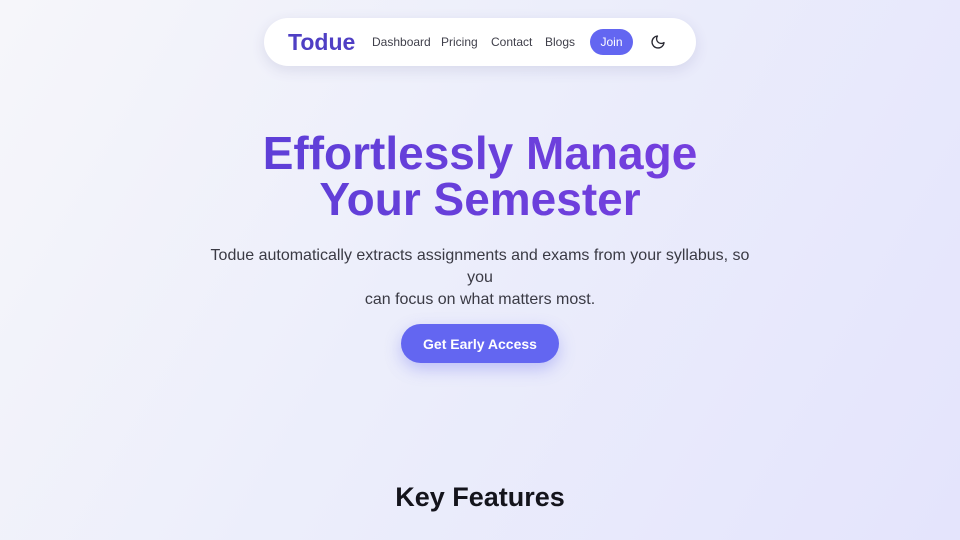 Image resolution: width=960 pixels, height=540 pixels. I want to click on hero-title-line-1: Effortlessly Manage, so click(480, 153).